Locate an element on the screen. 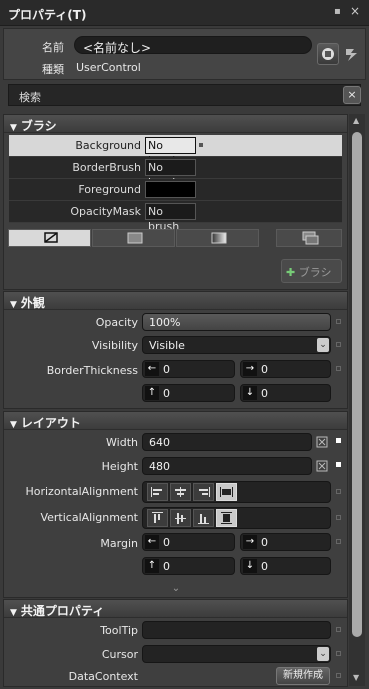  tab-gradient-brush is located at coordinates (217, 238).